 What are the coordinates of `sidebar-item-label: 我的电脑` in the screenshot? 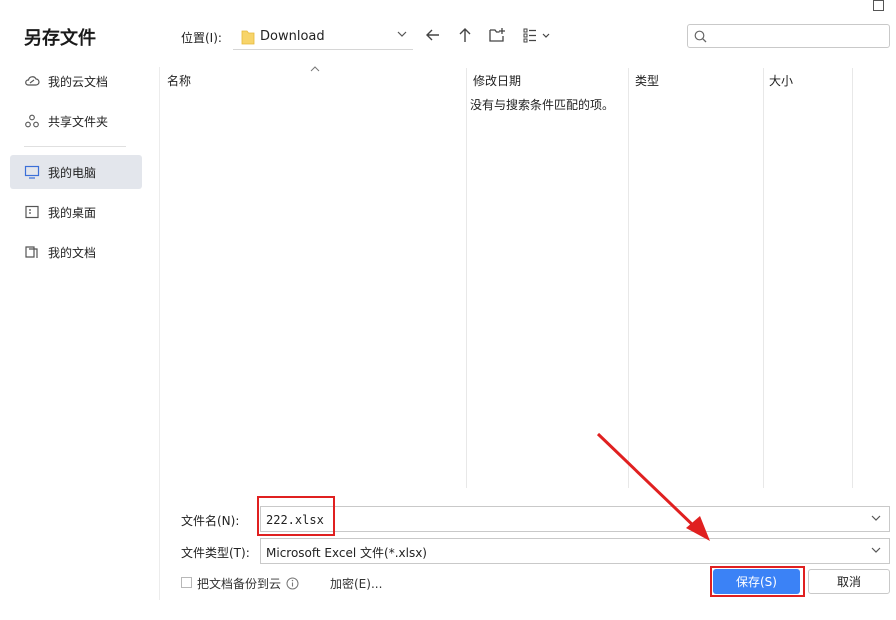 It's located at (72, 172).